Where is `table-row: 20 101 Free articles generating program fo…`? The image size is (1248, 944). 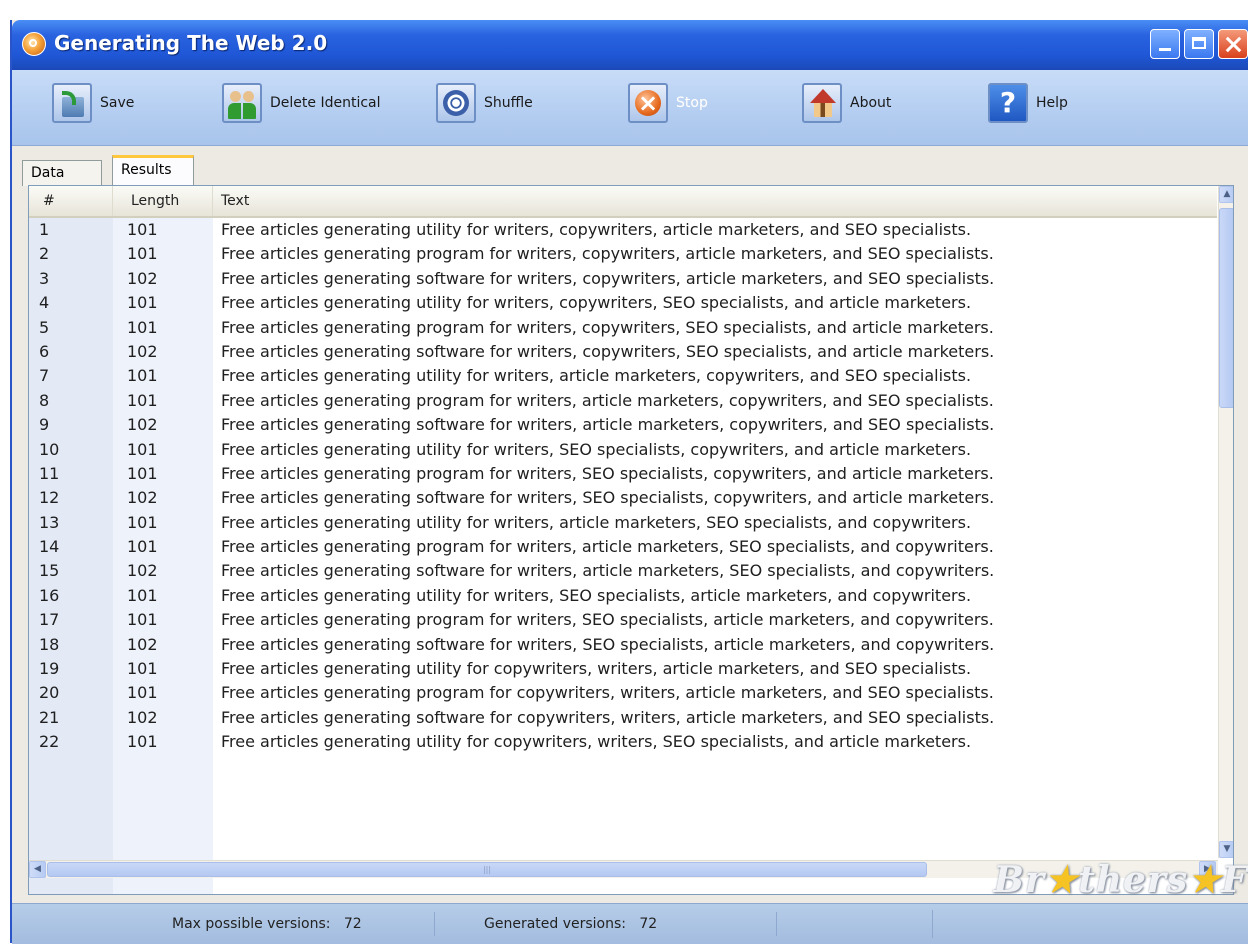
table-row: 20 101 Free articles generating program fo… is located at coordinates (623, 693).